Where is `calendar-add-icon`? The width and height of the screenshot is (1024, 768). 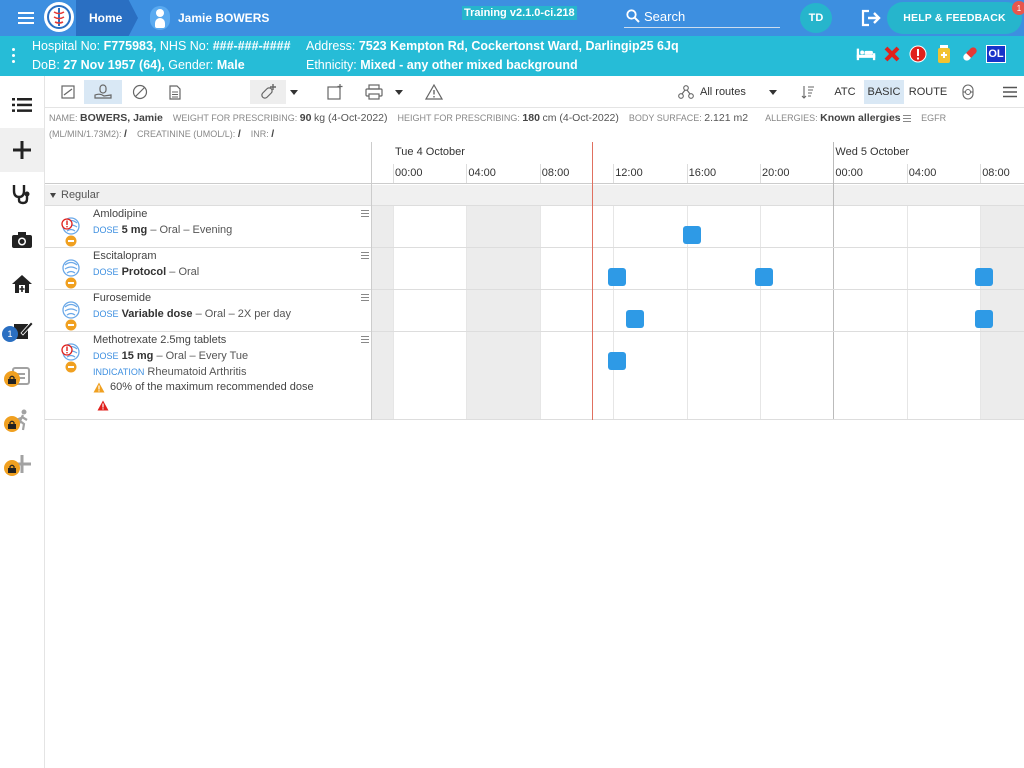 calendar-add-icon is located at coordinates (335, 92).